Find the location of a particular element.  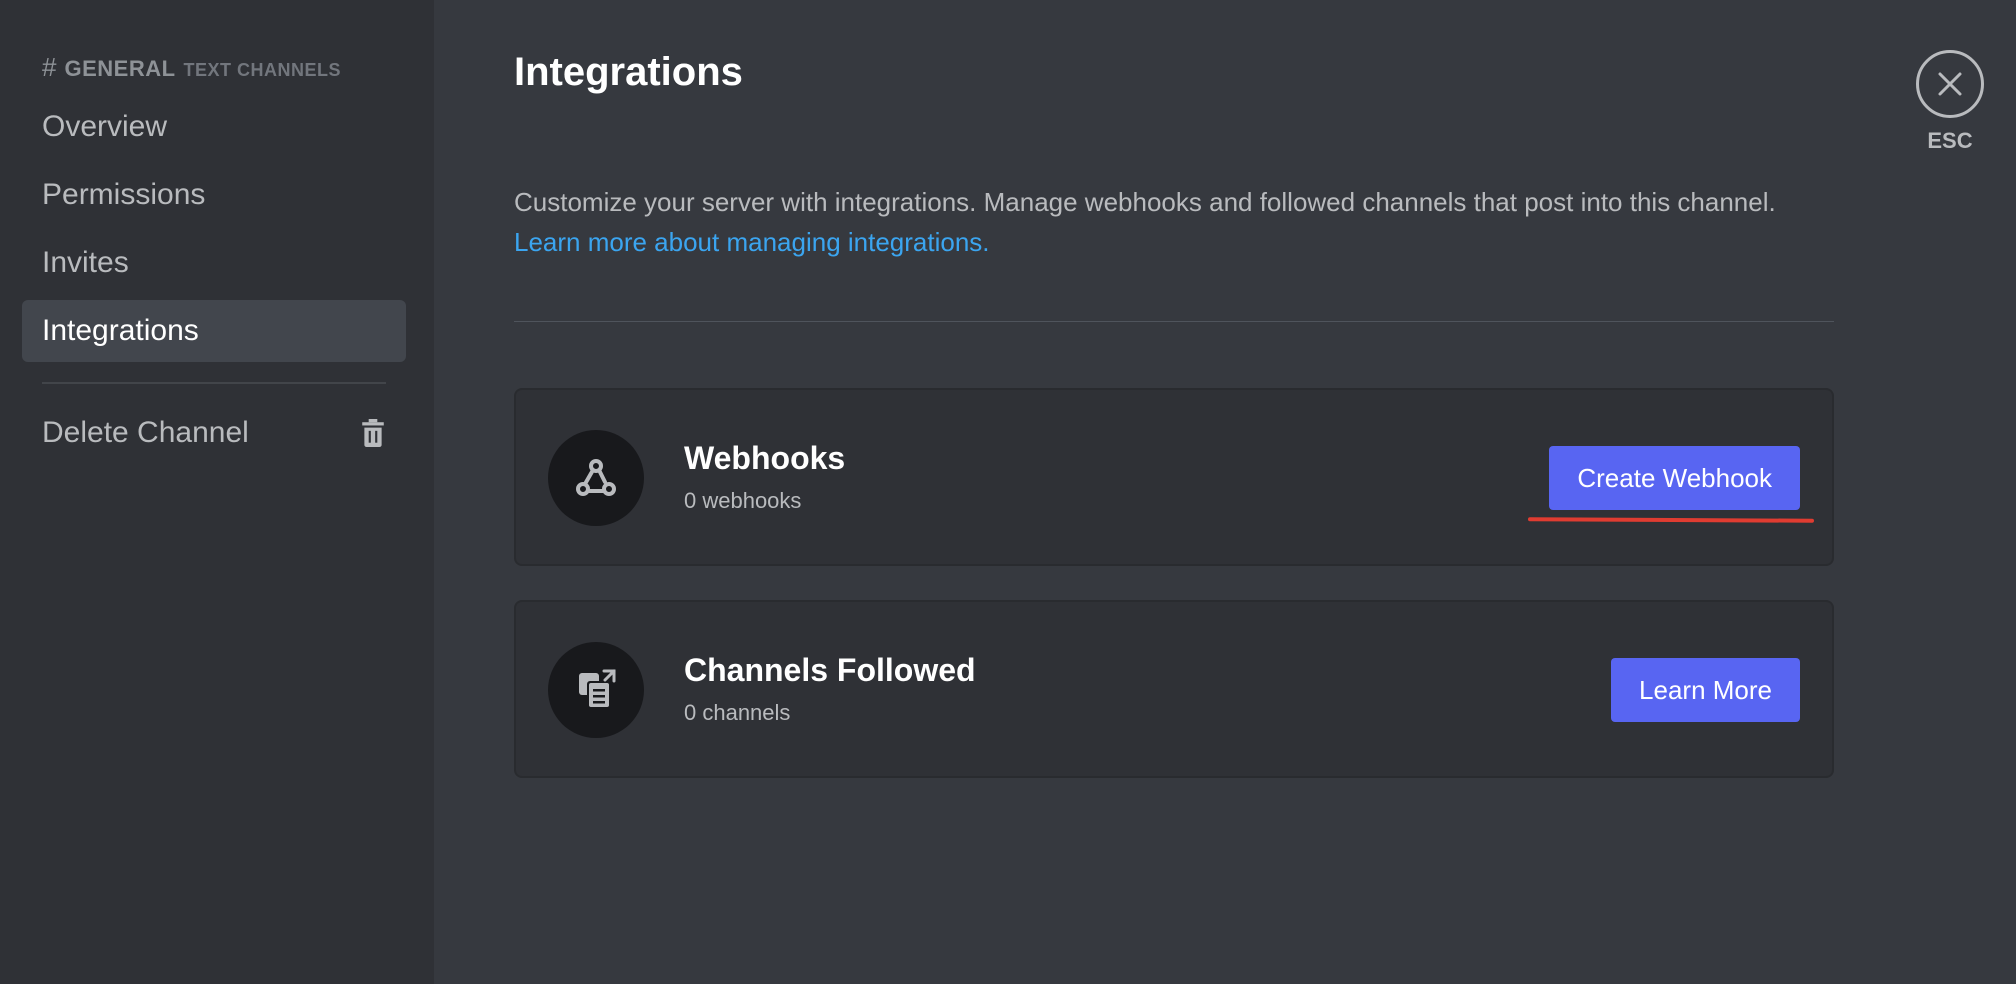

sidebar-item-delete-channel: Delete Channel is located at coordinates (214, 433).